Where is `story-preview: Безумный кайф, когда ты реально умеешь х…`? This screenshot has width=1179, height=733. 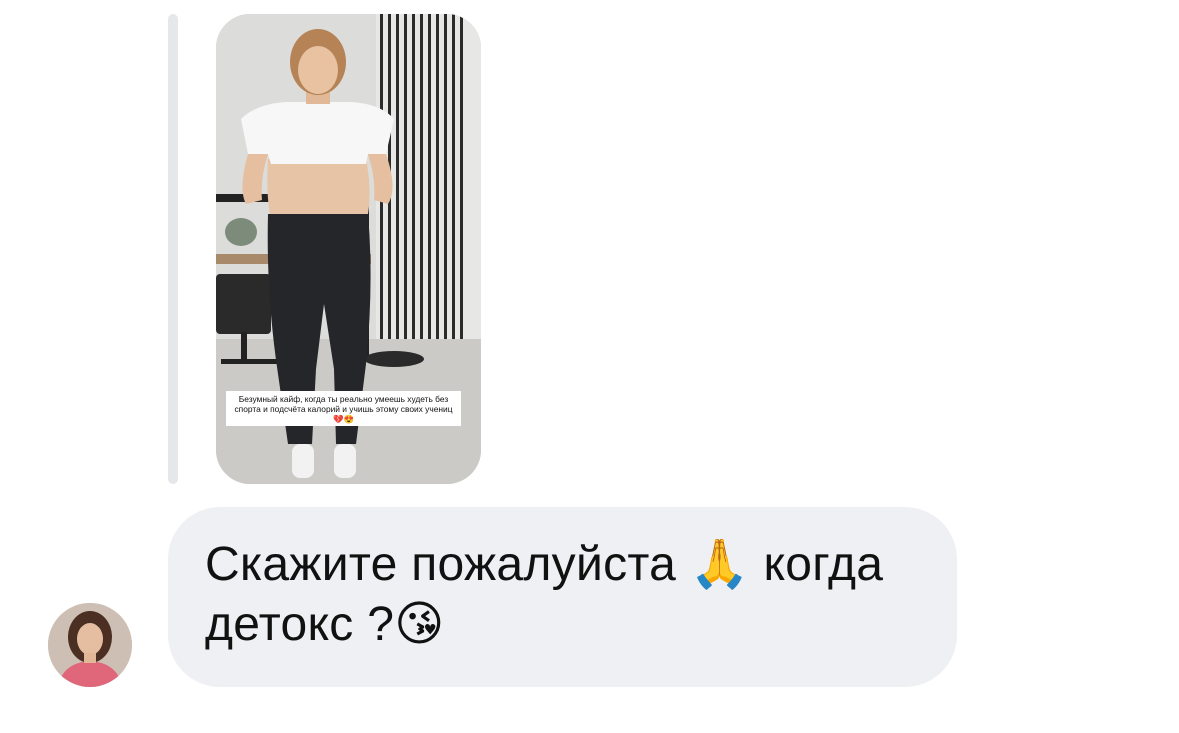 story-preview: Безумный кайф, когда ты реально умеешь х… is located at coordinates (348, 249).